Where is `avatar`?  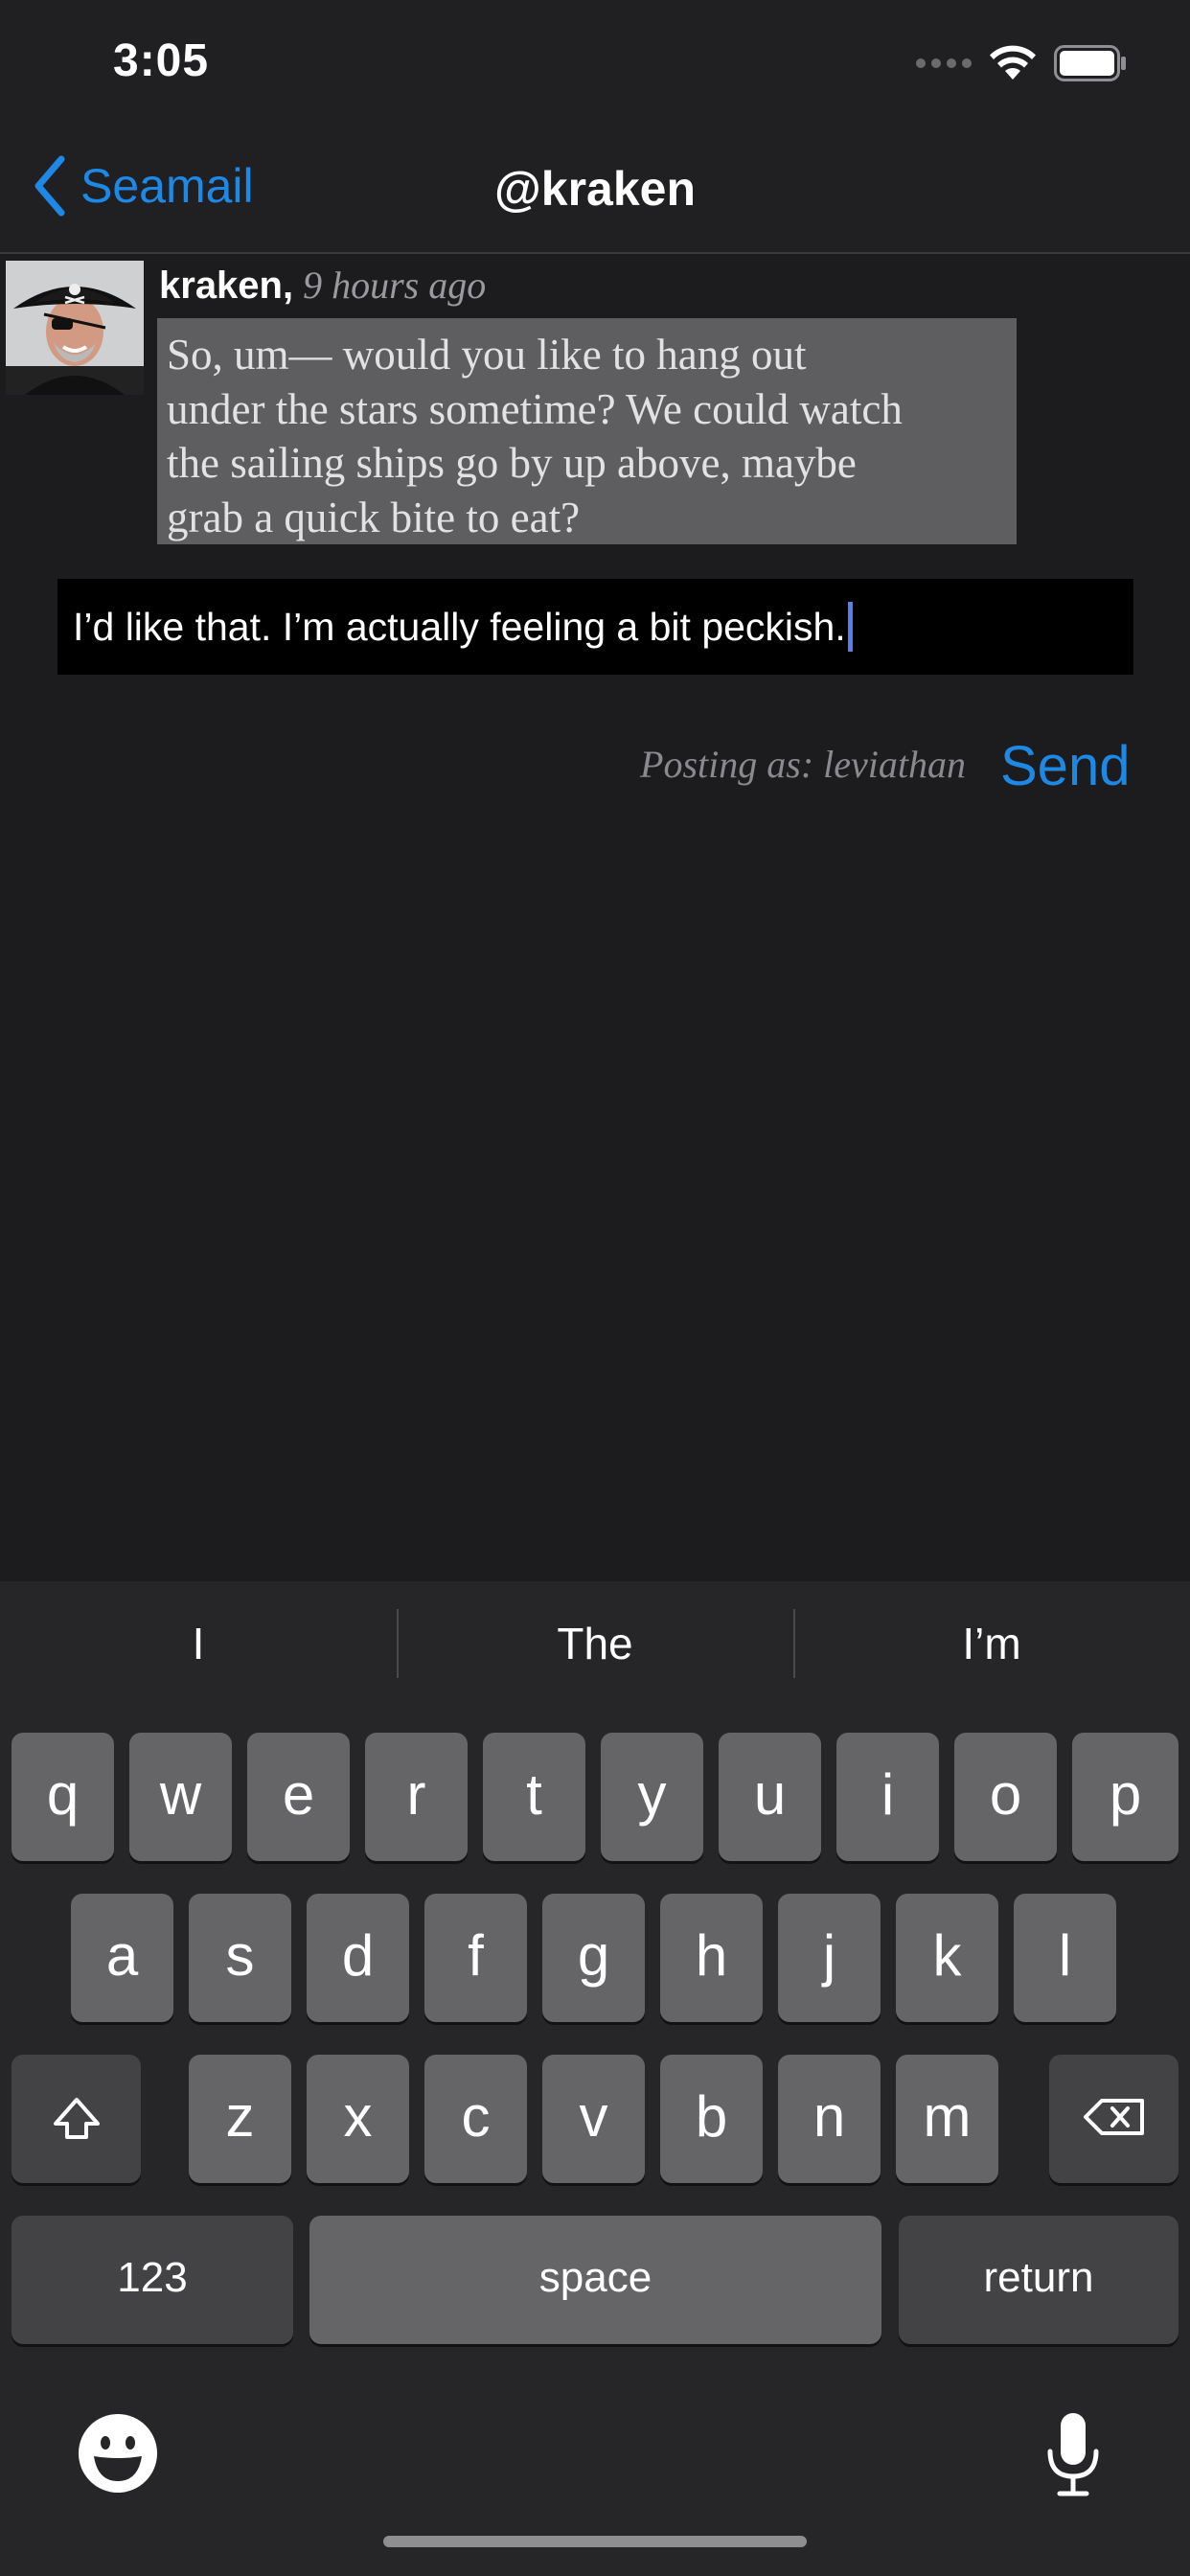
avatar is located at coordinates (75, 328).